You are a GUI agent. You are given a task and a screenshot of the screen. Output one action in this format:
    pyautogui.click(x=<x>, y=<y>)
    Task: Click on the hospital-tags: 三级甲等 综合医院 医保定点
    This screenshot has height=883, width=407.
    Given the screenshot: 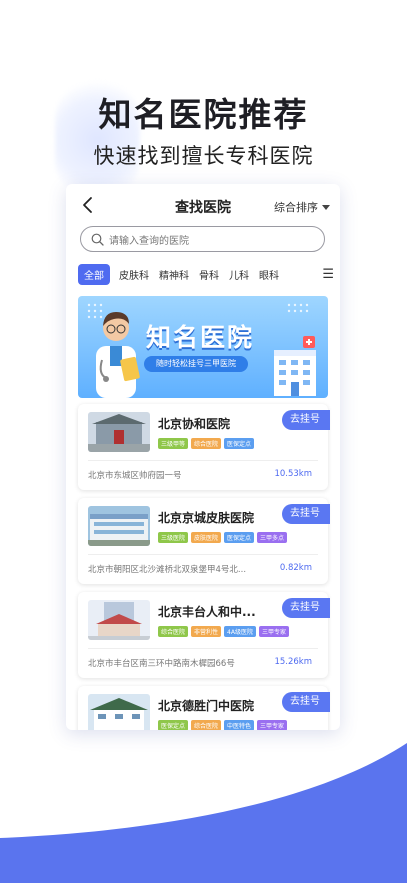 What is the action you would take?
    pyautogui.click(x=206, y=443)
    